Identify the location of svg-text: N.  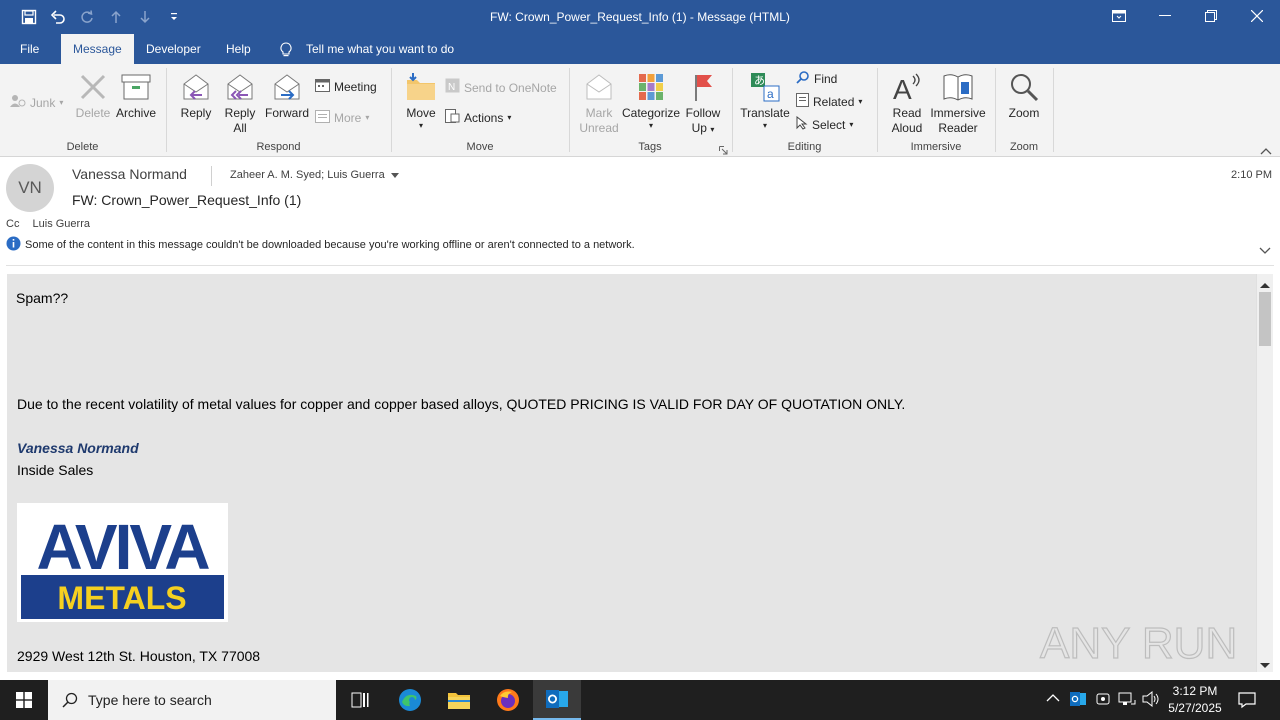
(451, 87).